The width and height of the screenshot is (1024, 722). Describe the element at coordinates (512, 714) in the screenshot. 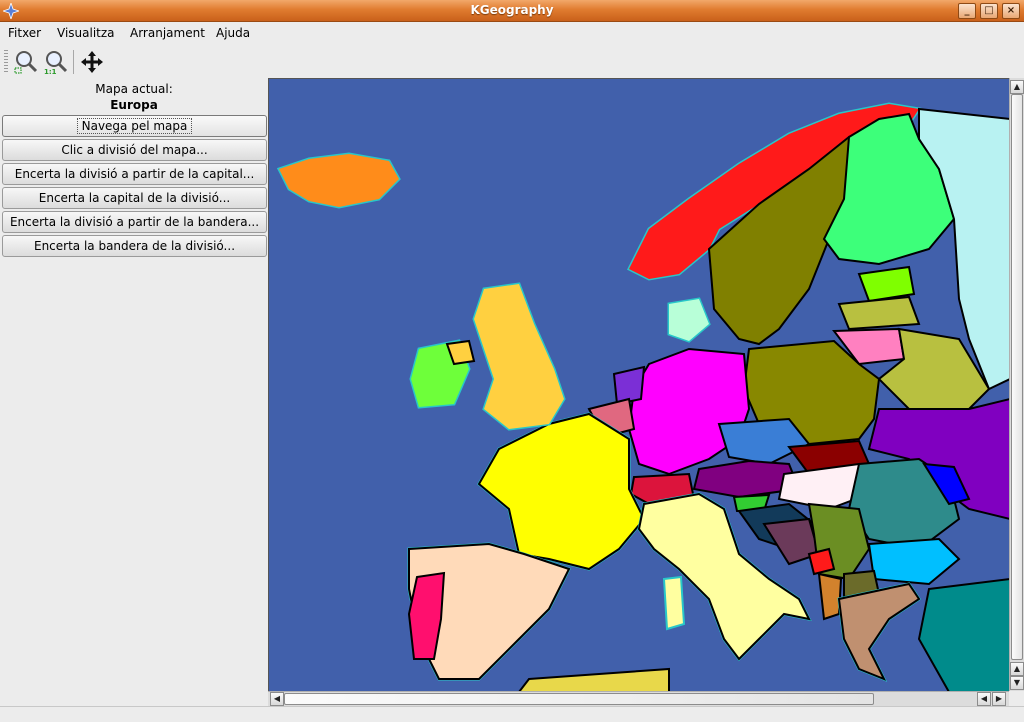

I see `status-bar` at that location.